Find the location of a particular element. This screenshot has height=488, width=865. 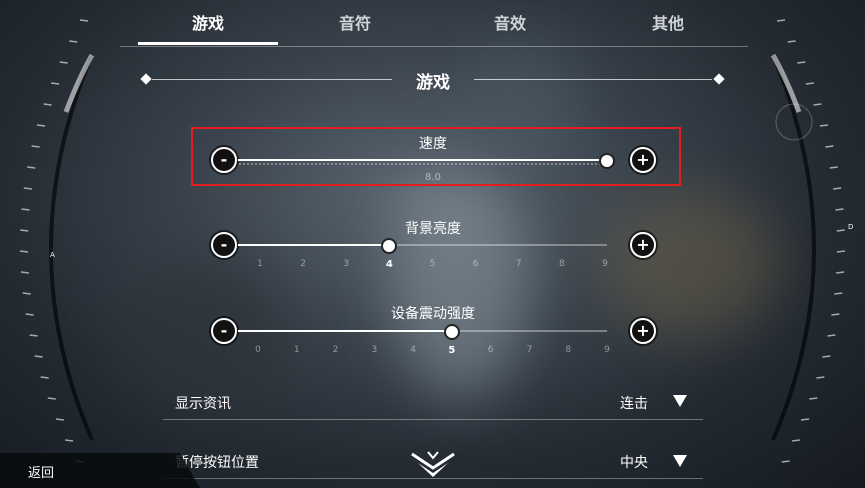

gauge-left-letter: A is located at coordinates (52, 255).